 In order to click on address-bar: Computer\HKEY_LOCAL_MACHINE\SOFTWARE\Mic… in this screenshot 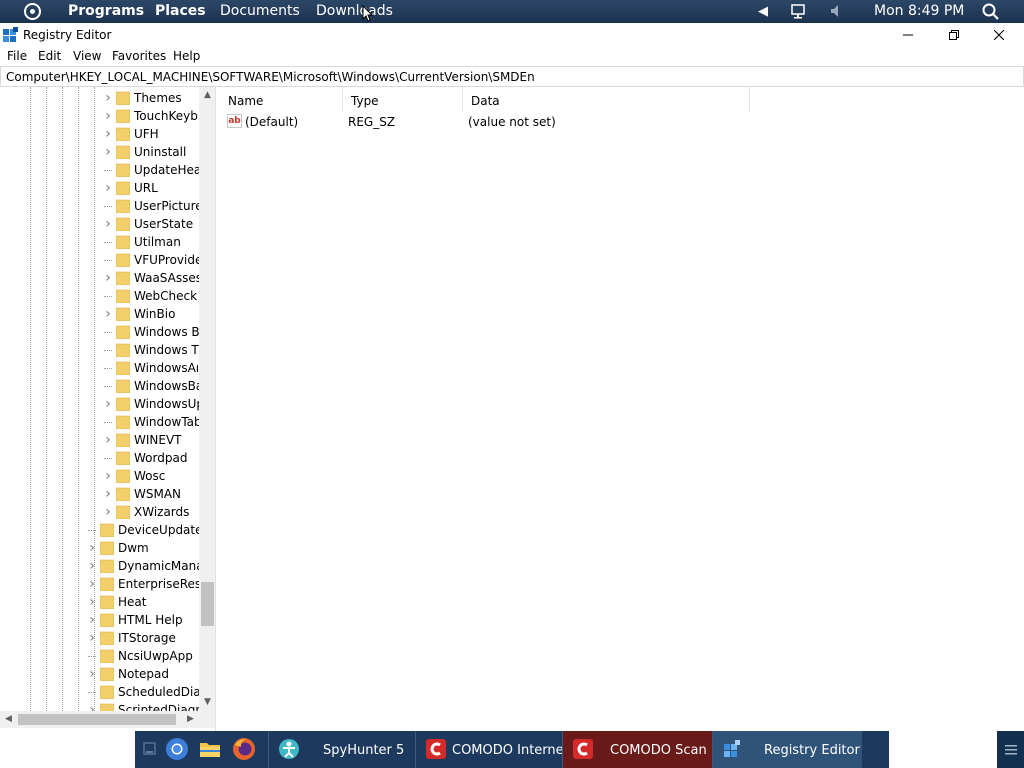, I will do `click(512, 76)`.